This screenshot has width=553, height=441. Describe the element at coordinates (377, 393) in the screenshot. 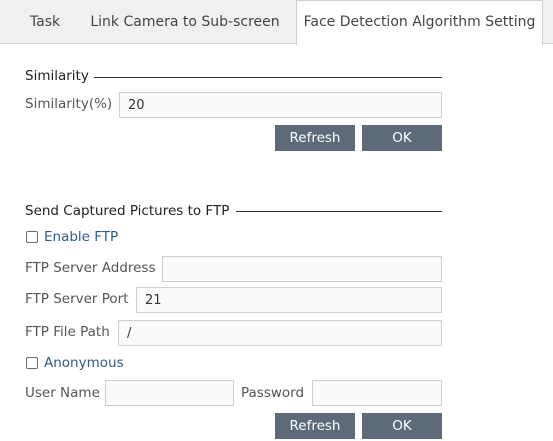

I see `password-input` at that location.